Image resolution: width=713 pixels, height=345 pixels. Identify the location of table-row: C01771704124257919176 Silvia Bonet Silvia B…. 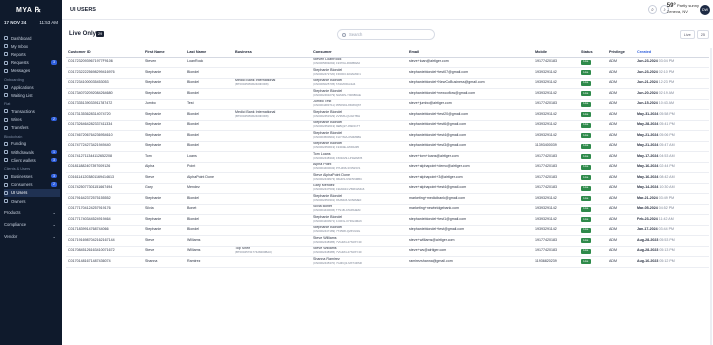
(387, 209).